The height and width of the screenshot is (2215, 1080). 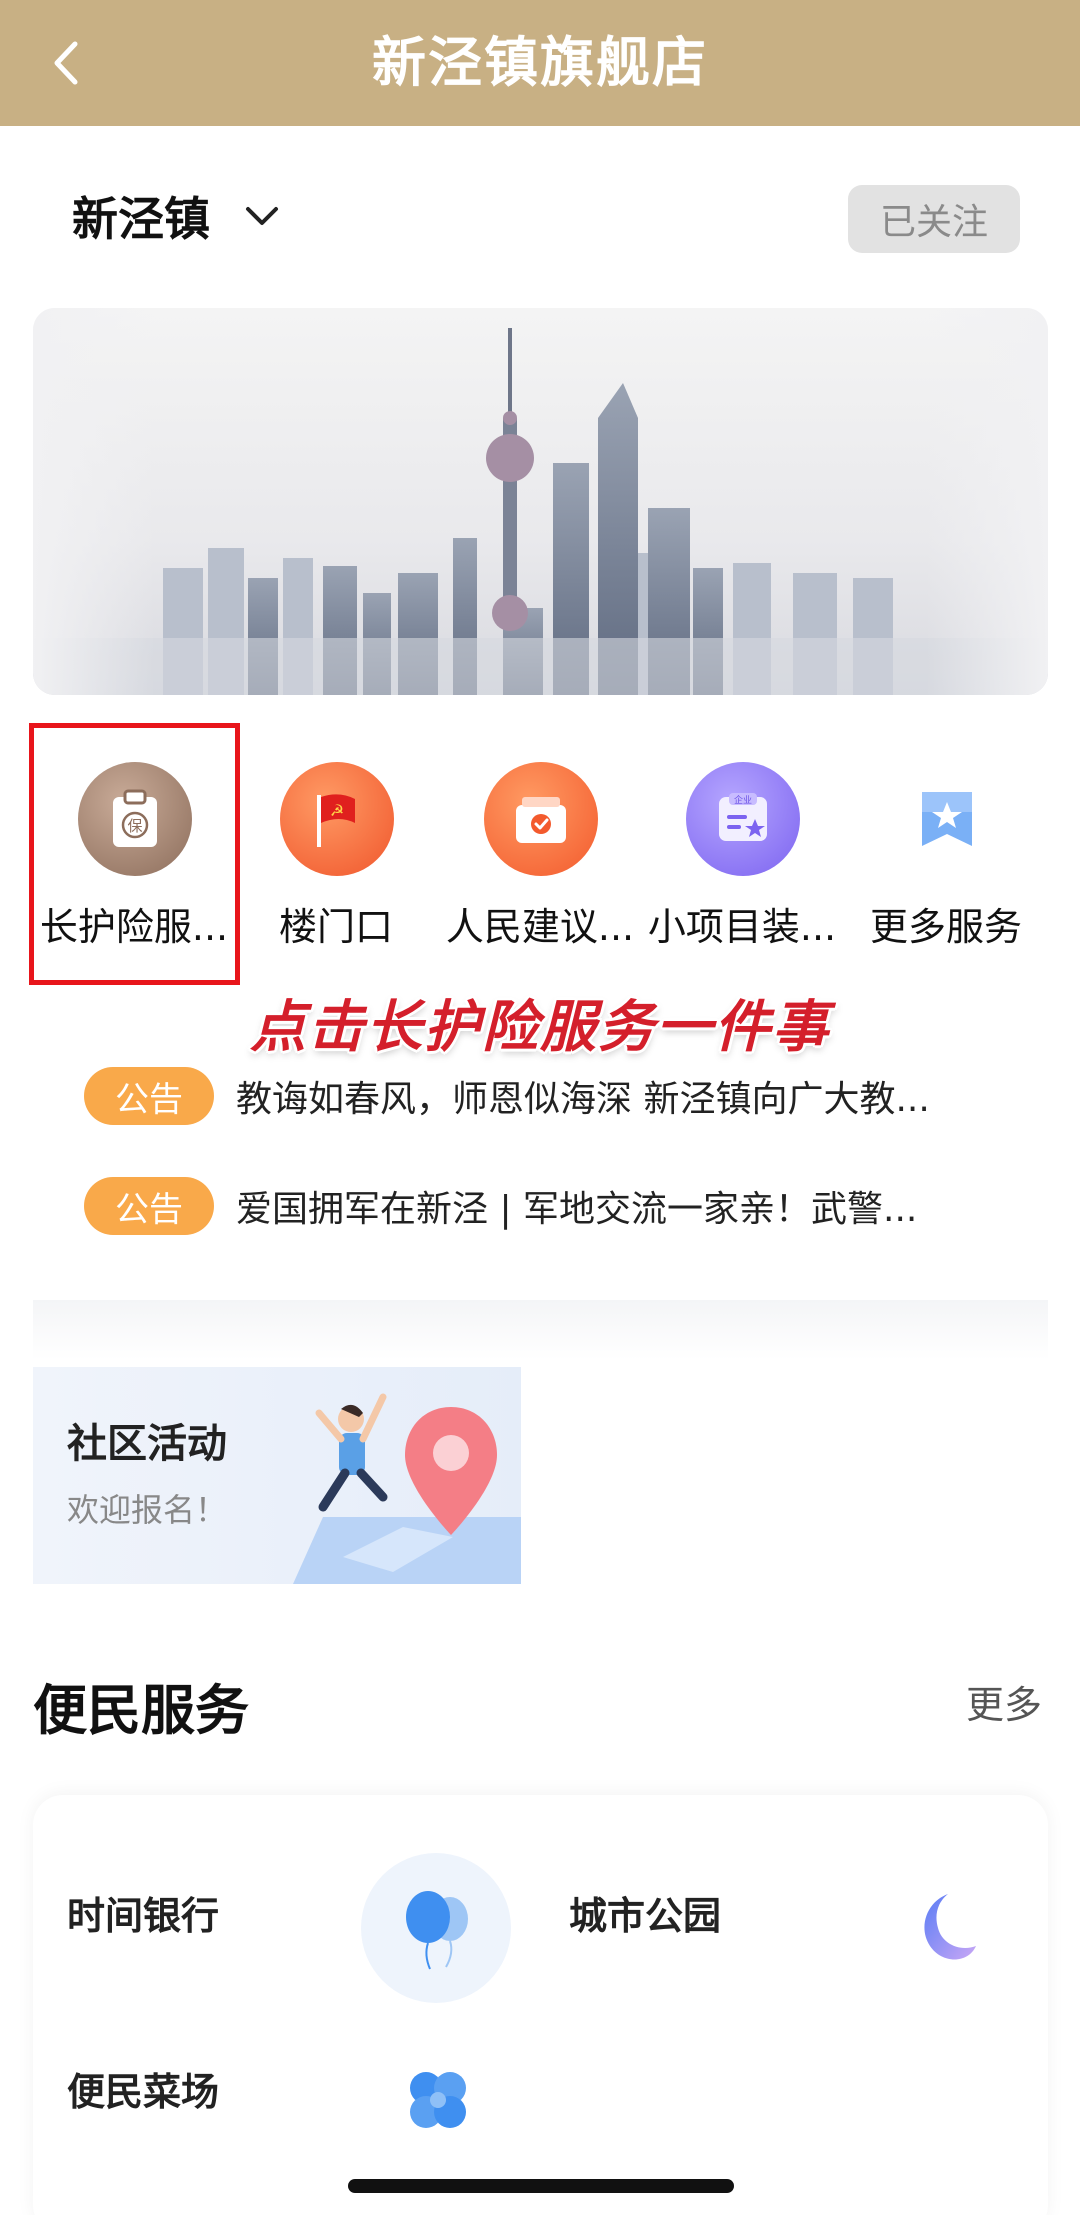 I want to click on service-building-door: ☭ 楼门口, so click(x=336, y=840).